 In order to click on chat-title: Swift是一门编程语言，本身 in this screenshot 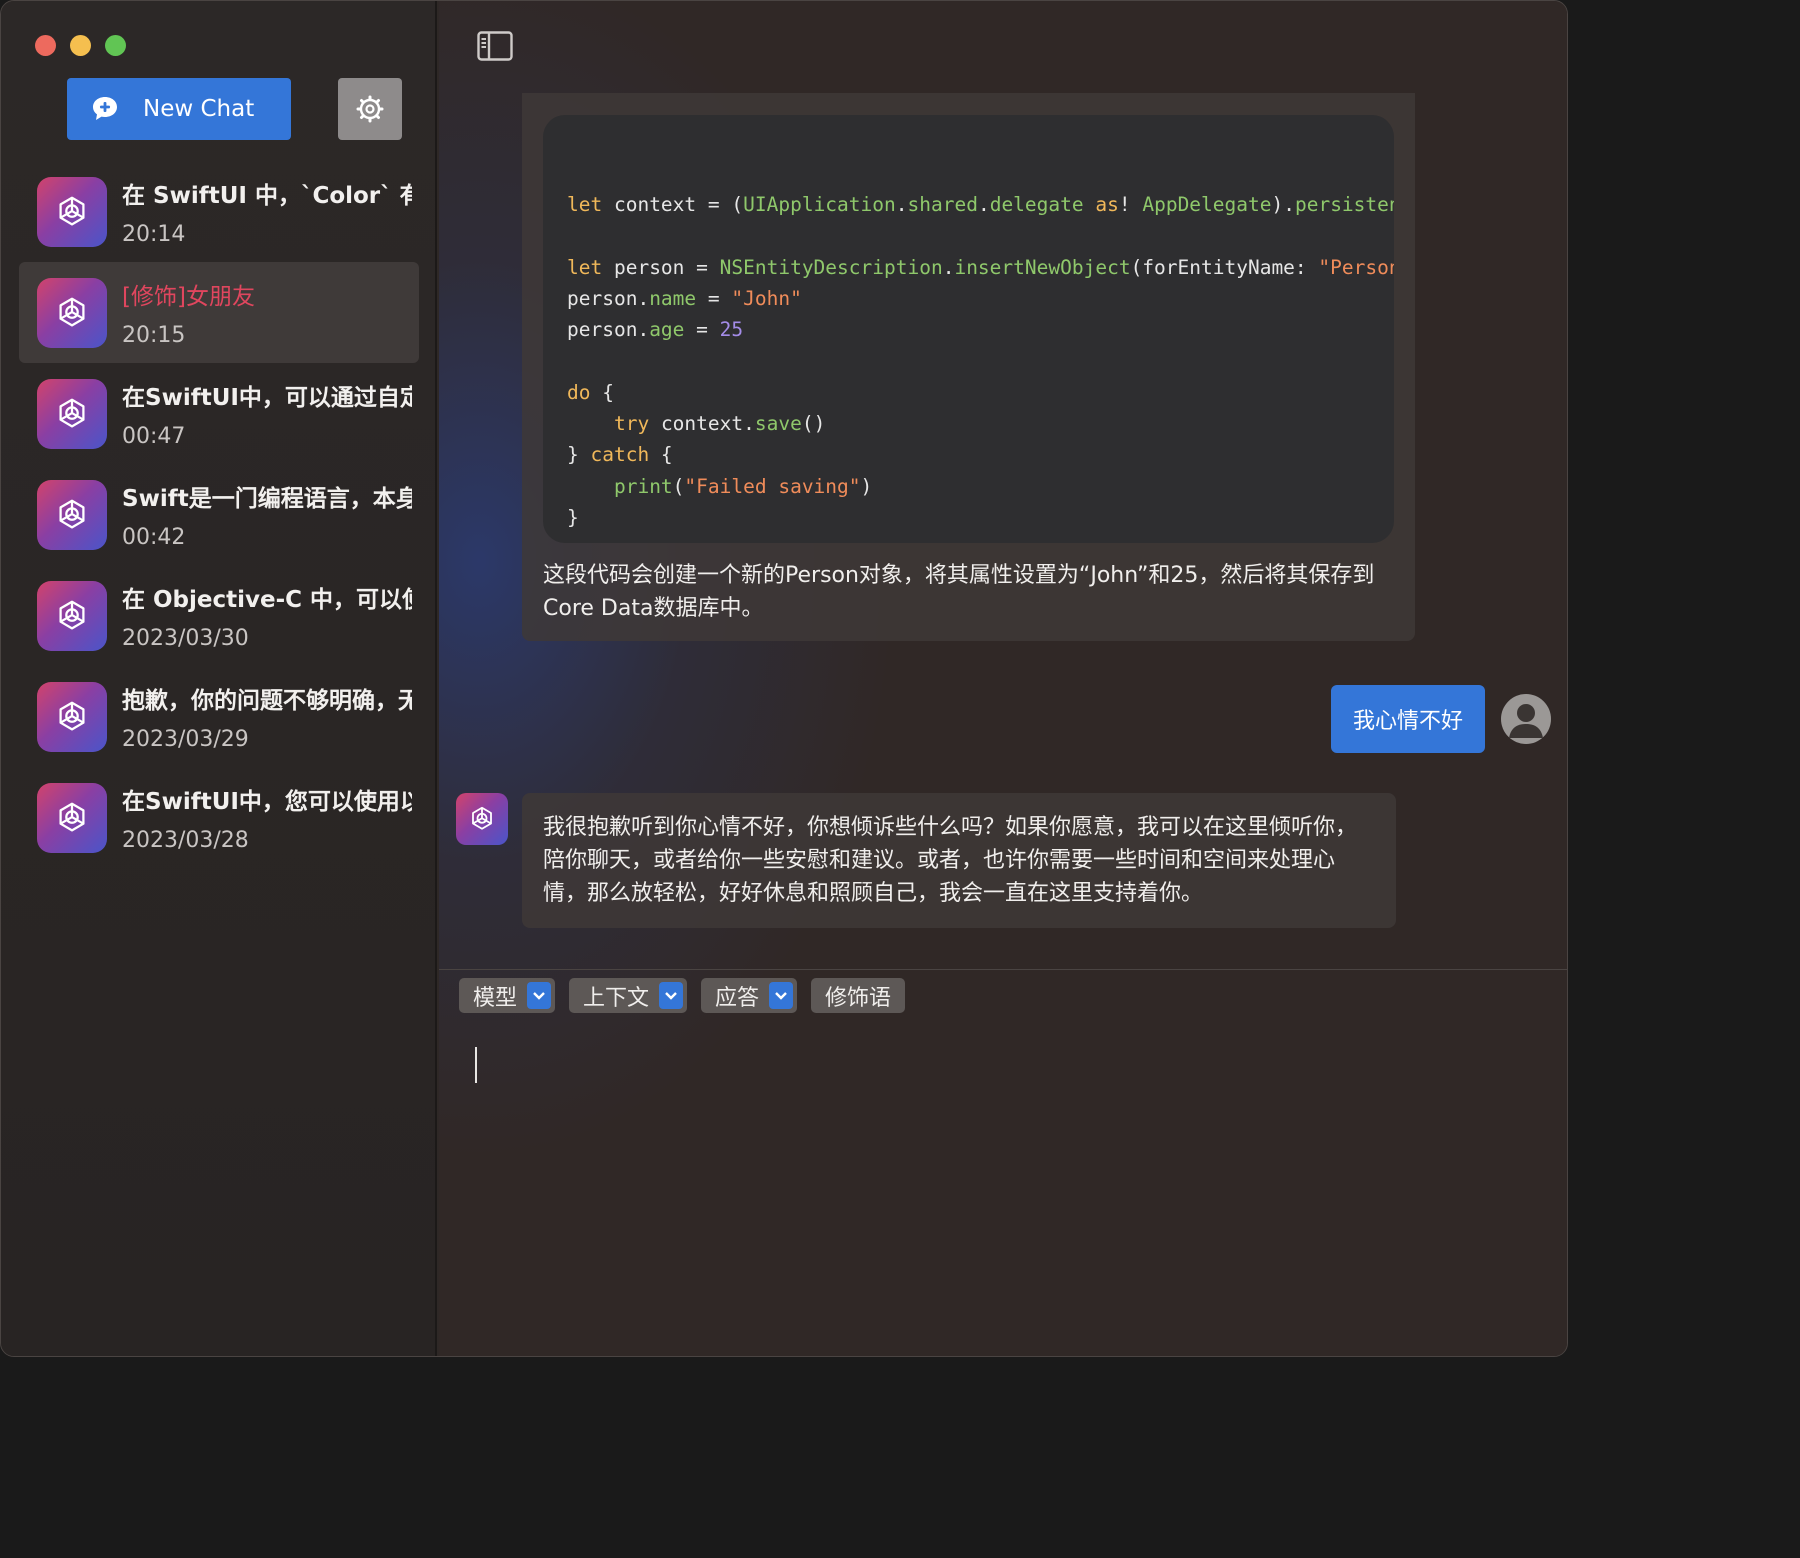, I will do `click(267, 499)`.